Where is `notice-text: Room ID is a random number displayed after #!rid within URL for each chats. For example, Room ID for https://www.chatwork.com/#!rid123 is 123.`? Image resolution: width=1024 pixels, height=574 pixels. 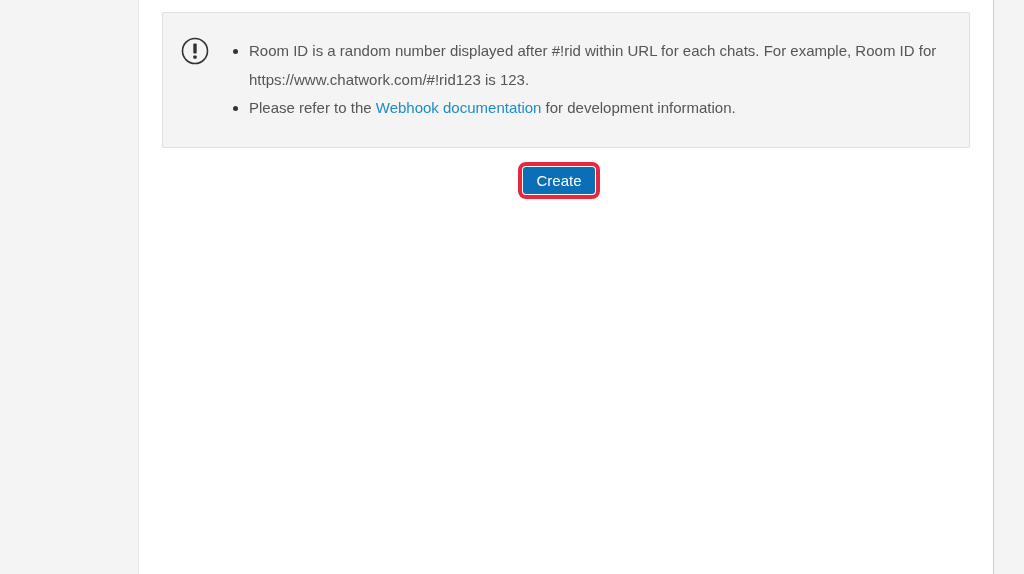 notice-text: Room ID is a random number displayed after #!rid within URL for each chats. For example, Room ID for https://www.chatwork.com/#!rid123 is 123. is located at coordinates (593, 65).